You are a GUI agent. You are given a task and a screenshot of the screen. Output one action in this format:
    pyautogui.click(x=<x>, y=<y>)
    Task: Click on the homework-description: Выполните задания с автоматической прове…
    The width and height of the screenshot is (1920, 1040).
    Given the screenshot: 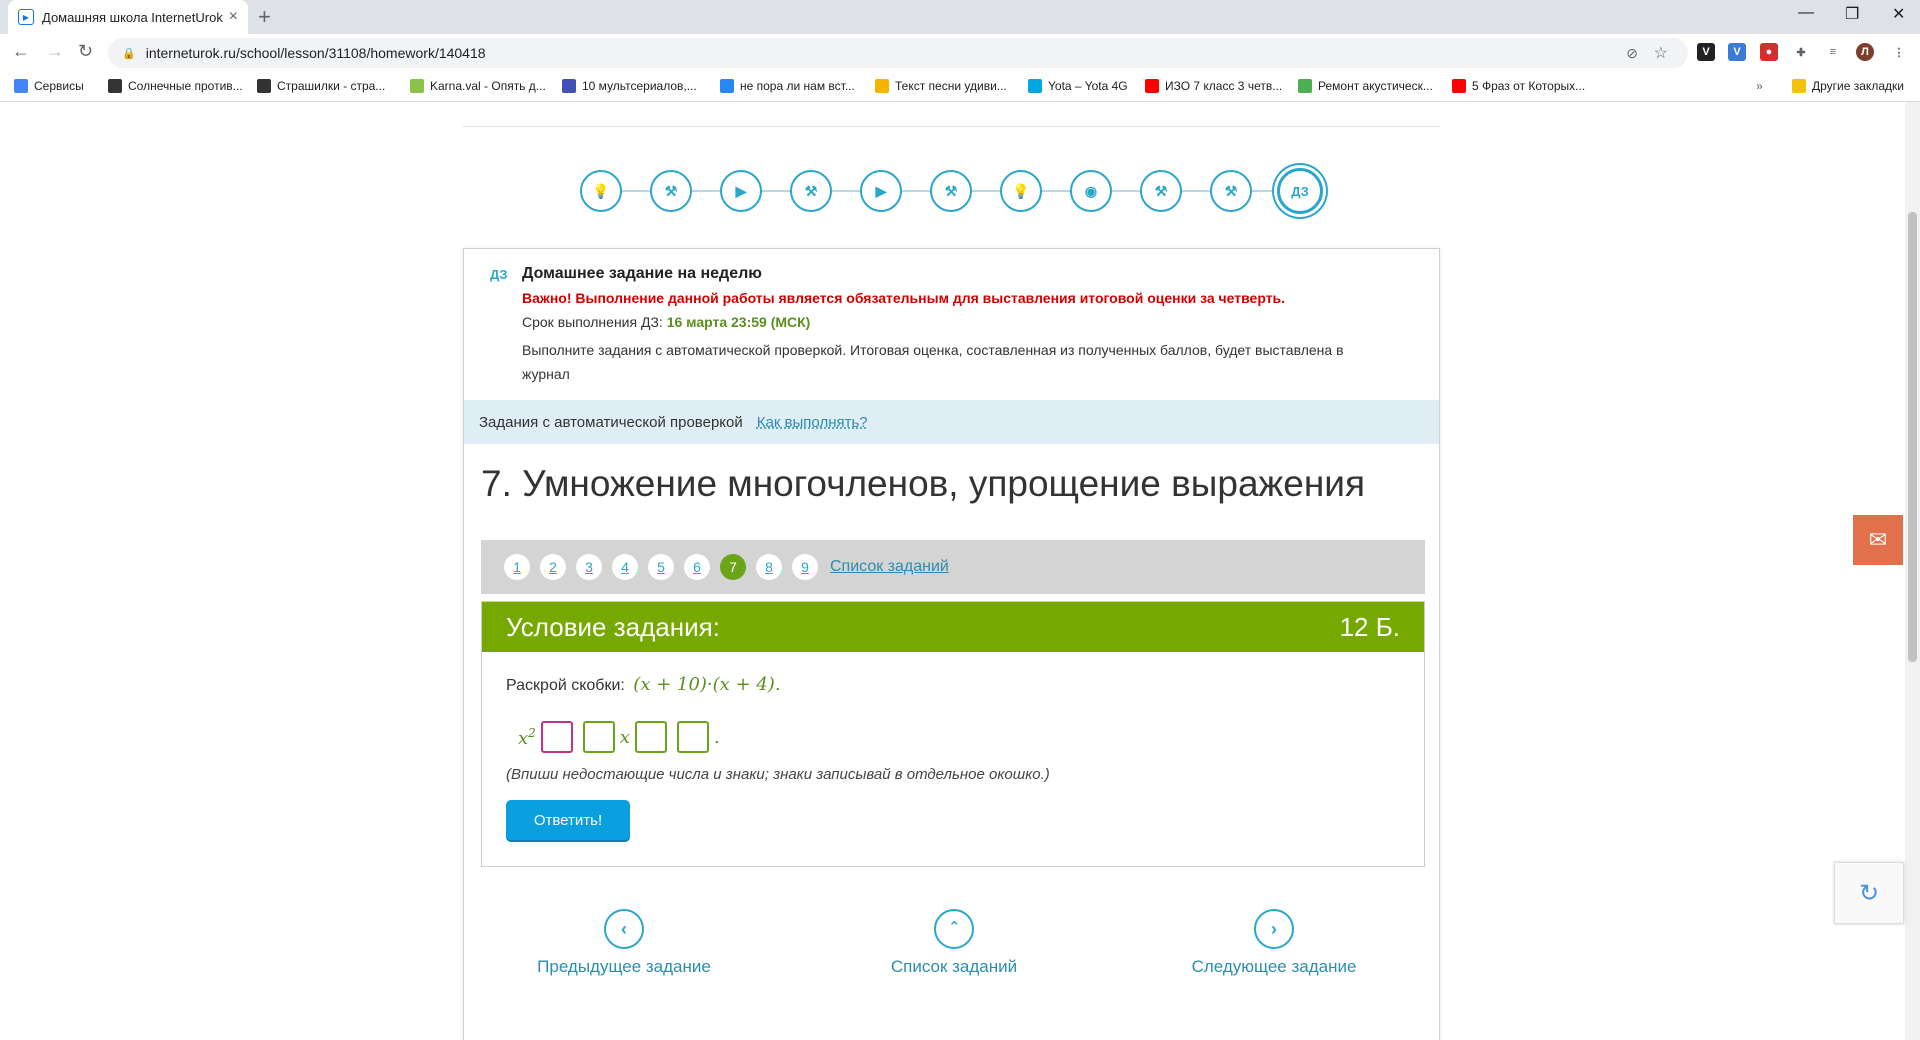 What is the action you would take?
    pyautogui.click(x=933, y=362)
    